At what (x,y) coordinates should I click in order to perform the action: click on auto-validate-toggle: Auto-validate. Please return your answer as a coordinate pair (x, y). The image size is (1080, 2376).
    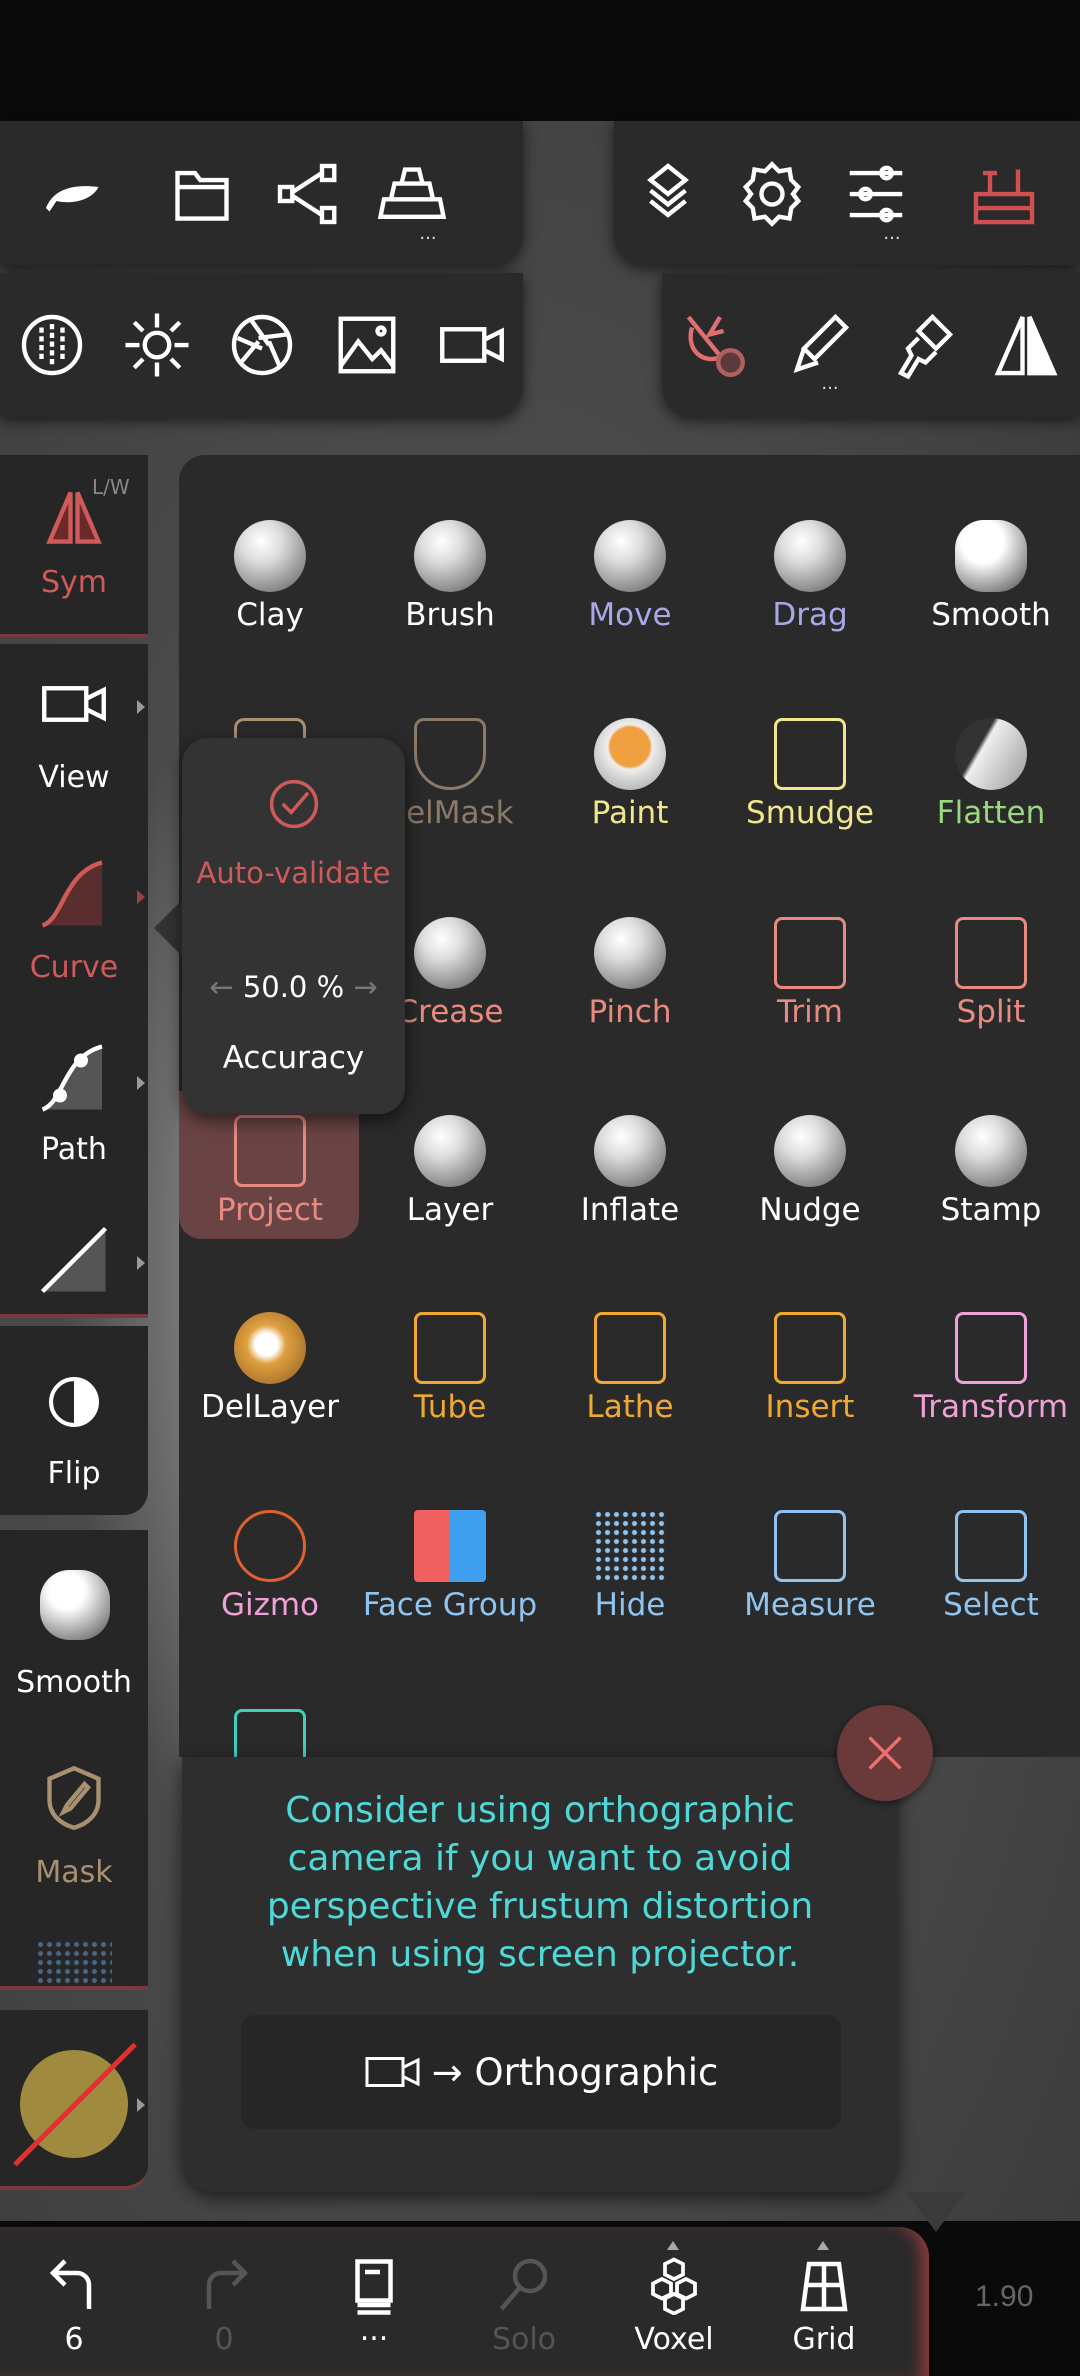
    Looking at the image, I should click on (293, 873).